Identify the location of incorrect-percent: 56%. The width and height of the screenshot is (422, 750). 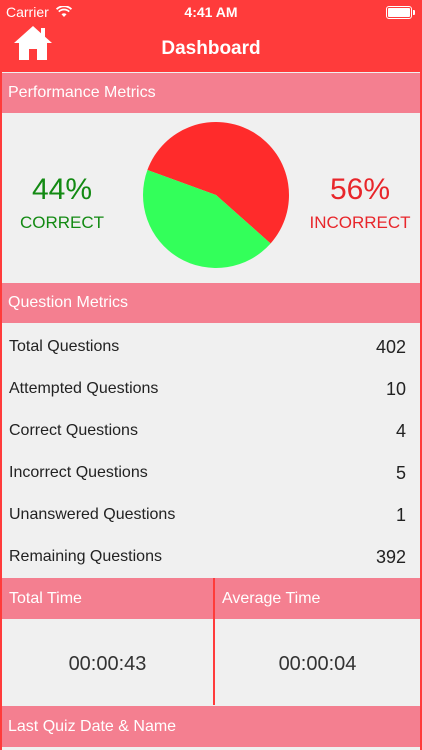
(360, 189).